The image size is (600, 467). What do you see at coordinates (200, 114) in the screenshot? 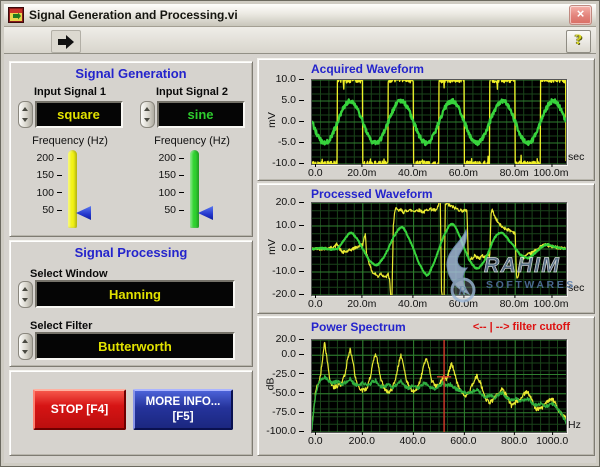
I see `input-signal-2-value: sine` at bounding box center [200, 114].